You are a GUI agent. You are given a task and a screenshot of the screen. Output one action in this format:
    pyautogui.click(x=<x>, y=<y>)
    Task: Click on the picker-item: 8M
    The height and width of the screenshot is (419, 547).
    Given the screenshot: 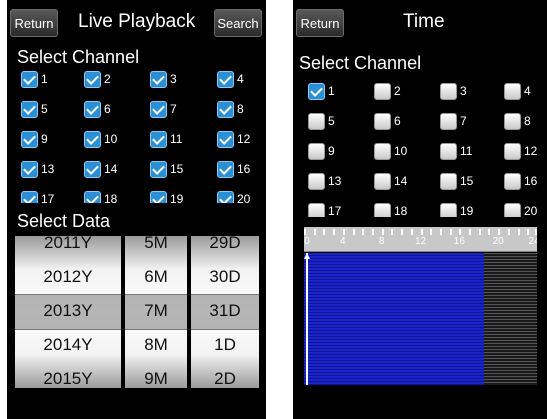 What is the action you would take?
    pyautogui.click(x=156, y=345)
    